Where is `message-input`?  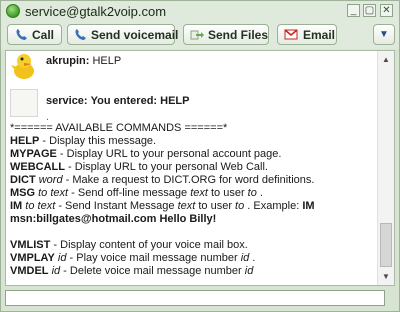
message-input is located at coordinates (195, 298).